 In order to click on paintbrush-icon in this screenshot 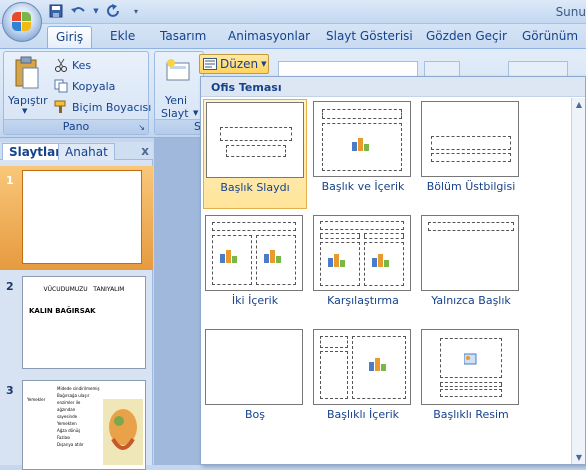, I will do `click(60, 106)`.